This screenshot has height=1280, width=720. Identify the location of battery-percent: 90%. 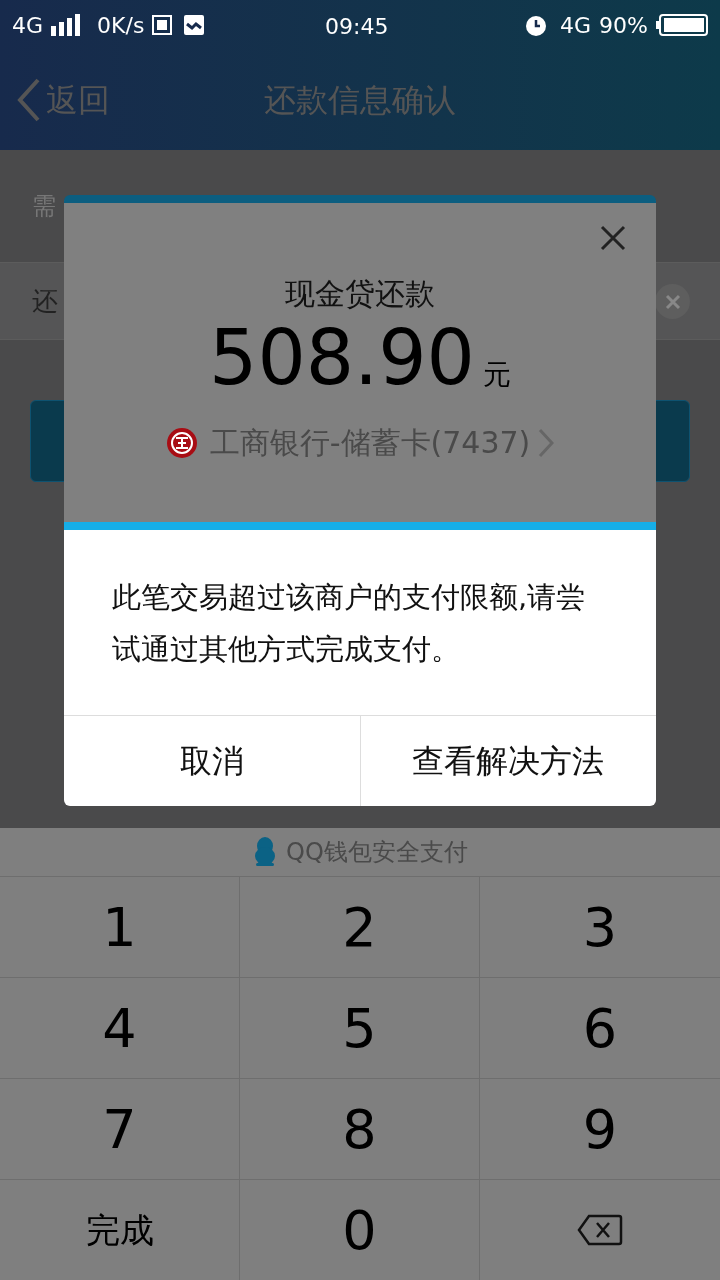
(623, 25).